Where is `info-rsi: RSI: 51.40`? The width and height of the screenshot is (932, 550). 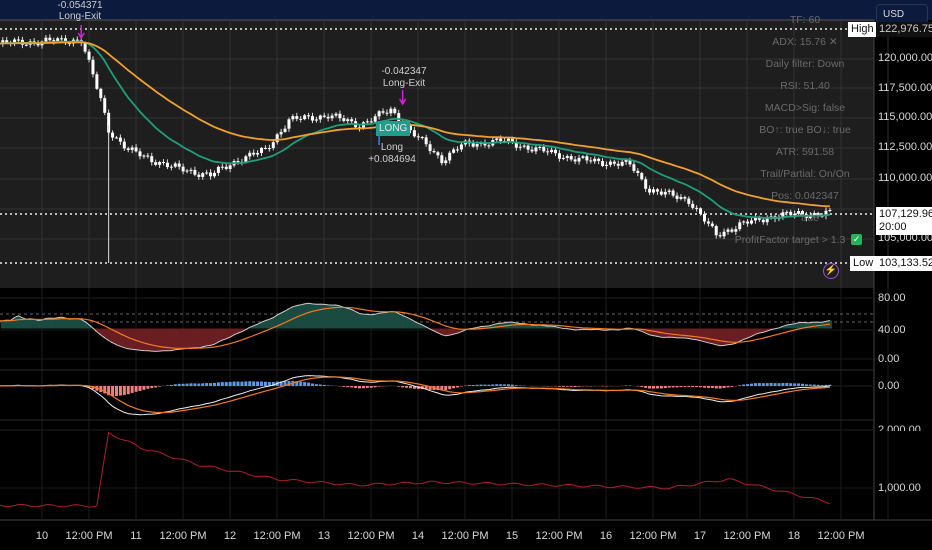 info-rsi: RSI: 51.40 is located at coordinates (805, 86).